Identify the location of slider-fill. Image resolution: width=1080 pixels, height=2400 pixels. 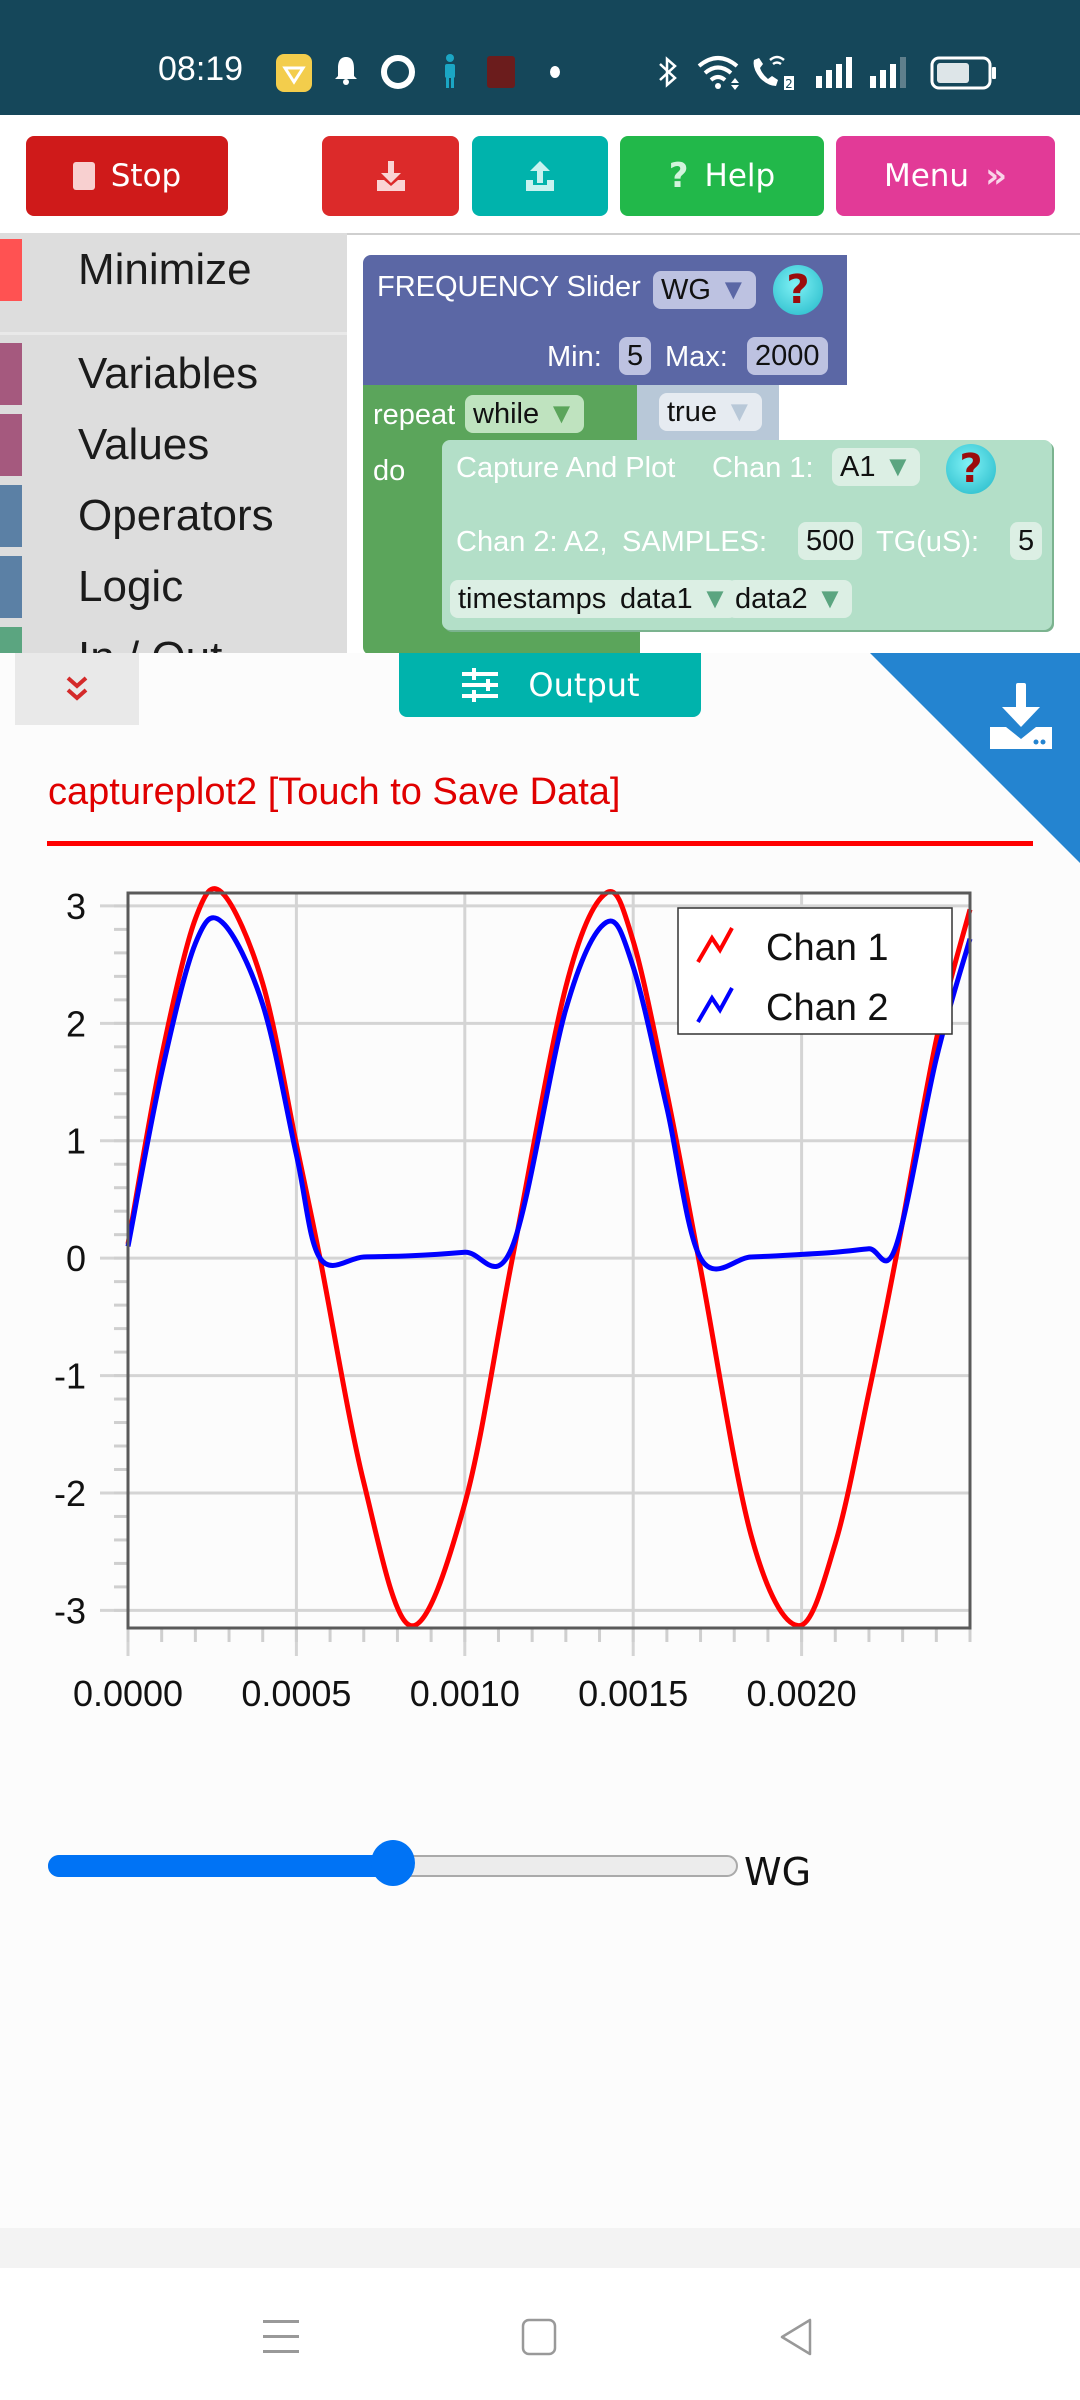
(220, 1866).